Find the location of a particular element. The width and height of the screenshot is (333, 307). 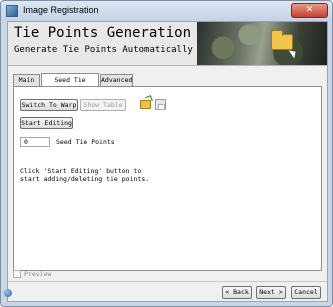

tab-seed-tie-points: Seed Tie Points is located at coordinates (70, 84).